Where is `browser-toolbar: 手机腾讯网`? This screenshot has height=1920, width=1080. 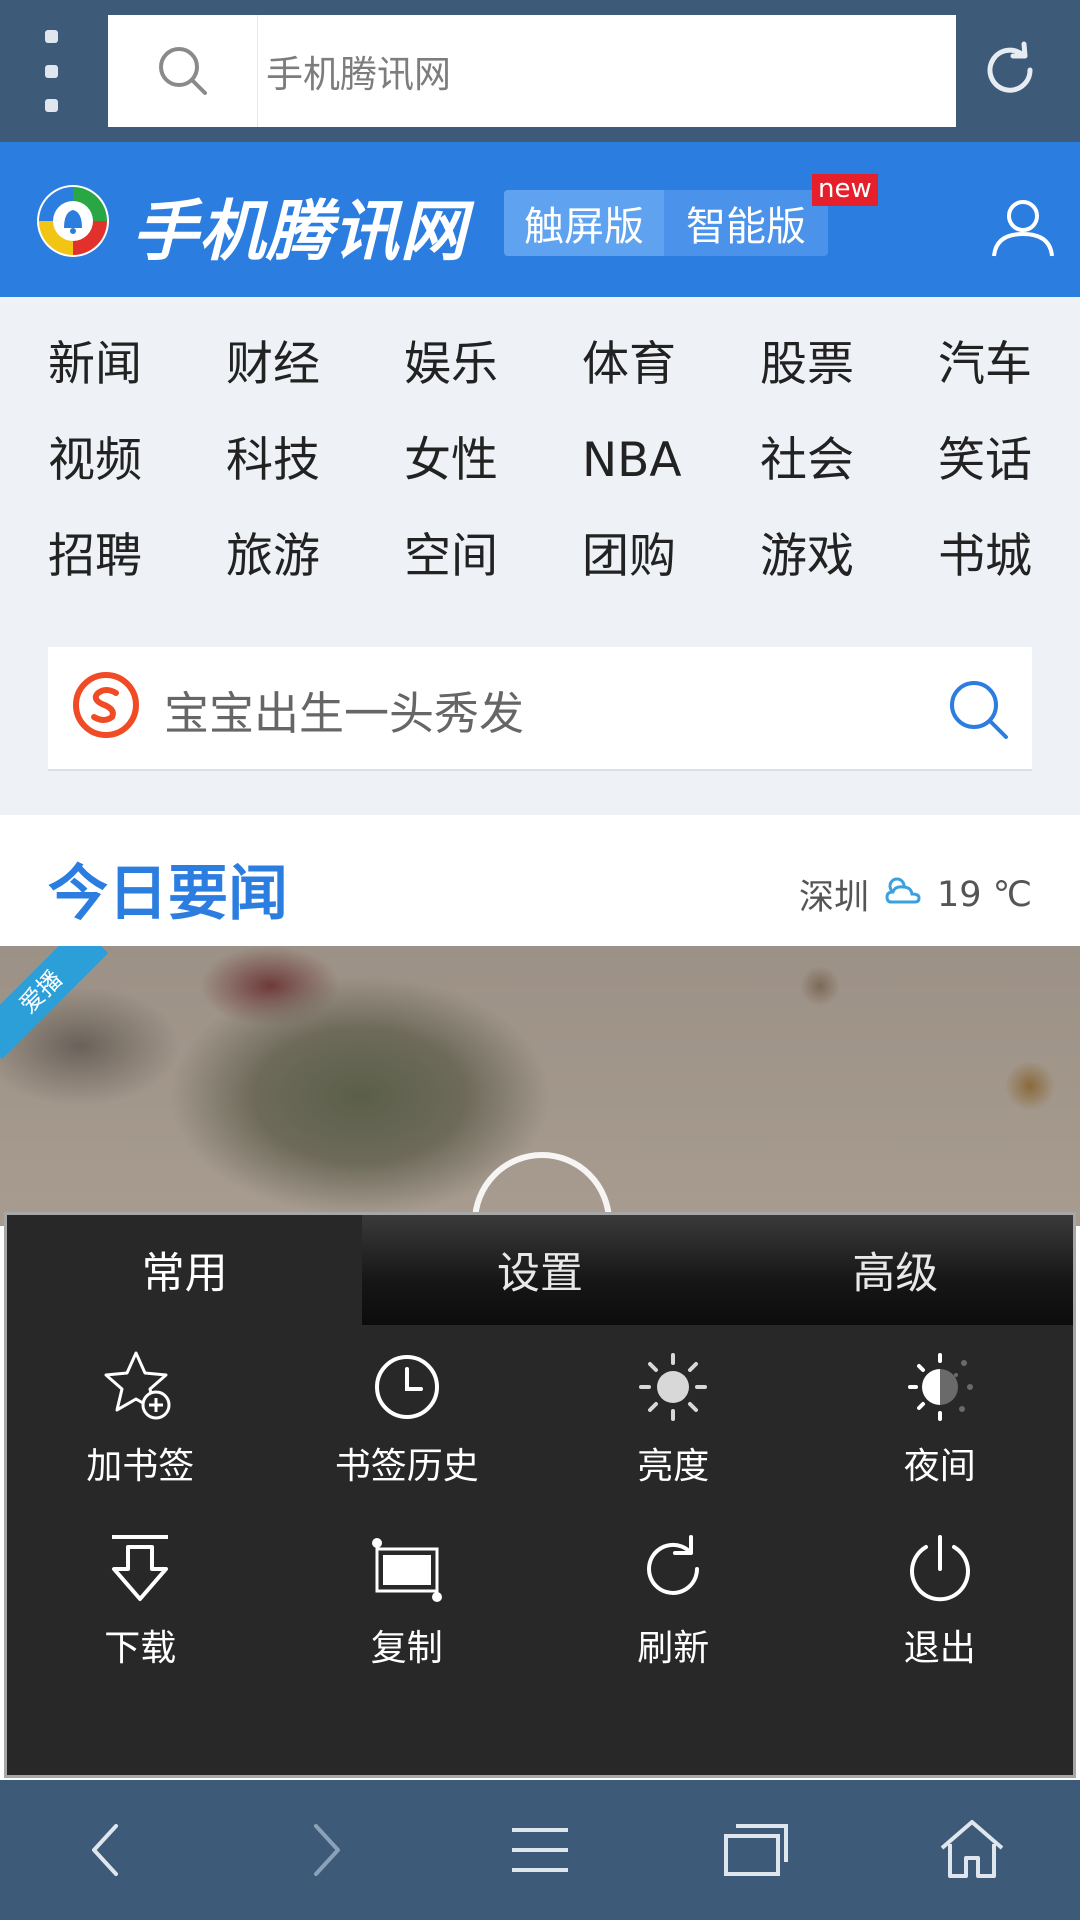 browser-toolbar: 手机腾讯网 is located at coordinates (540, 71).